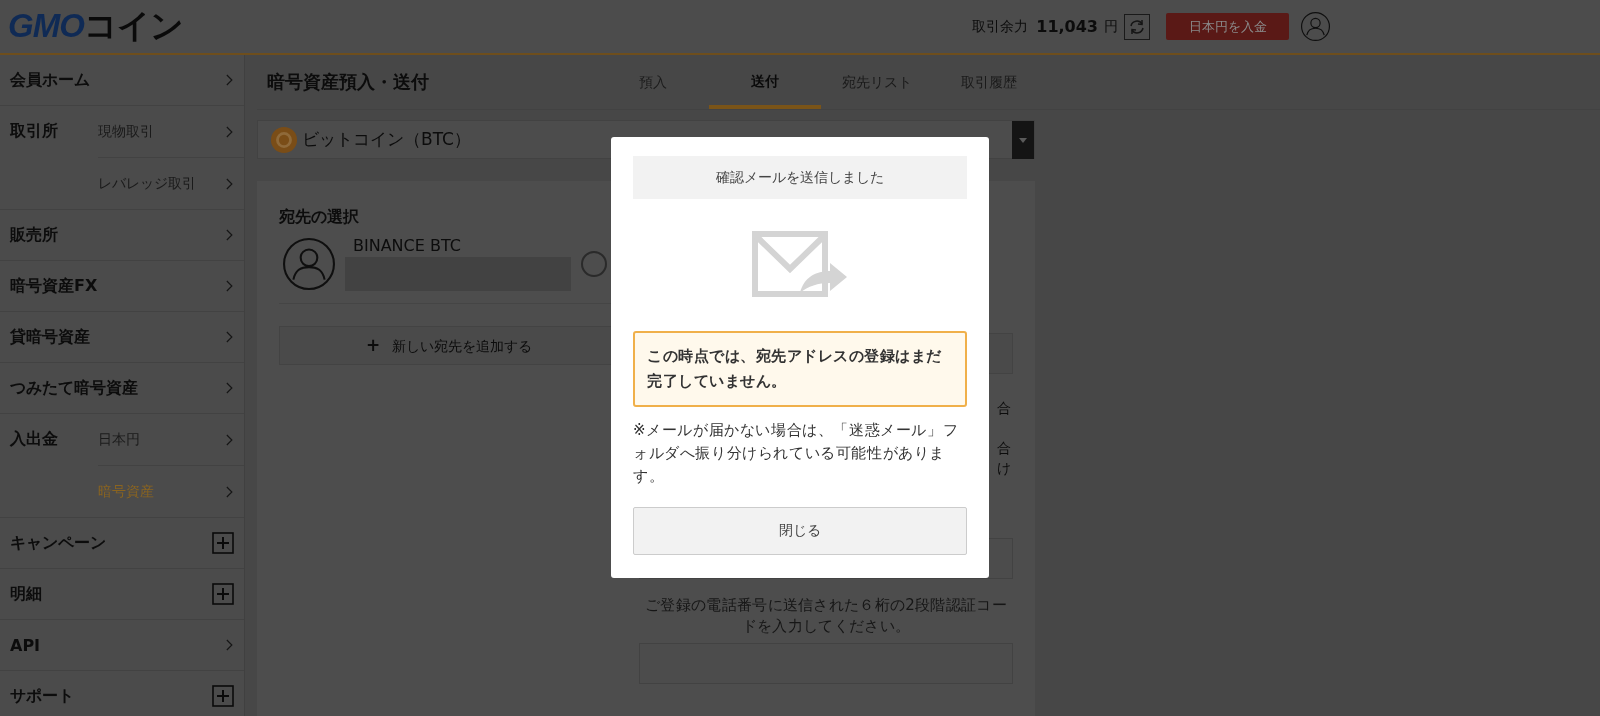 This screenshot has width=1600, height=716. Describe the element at coordinates (1067, 26) in the screenshot. I see `balance-value: 11,043` at that location.